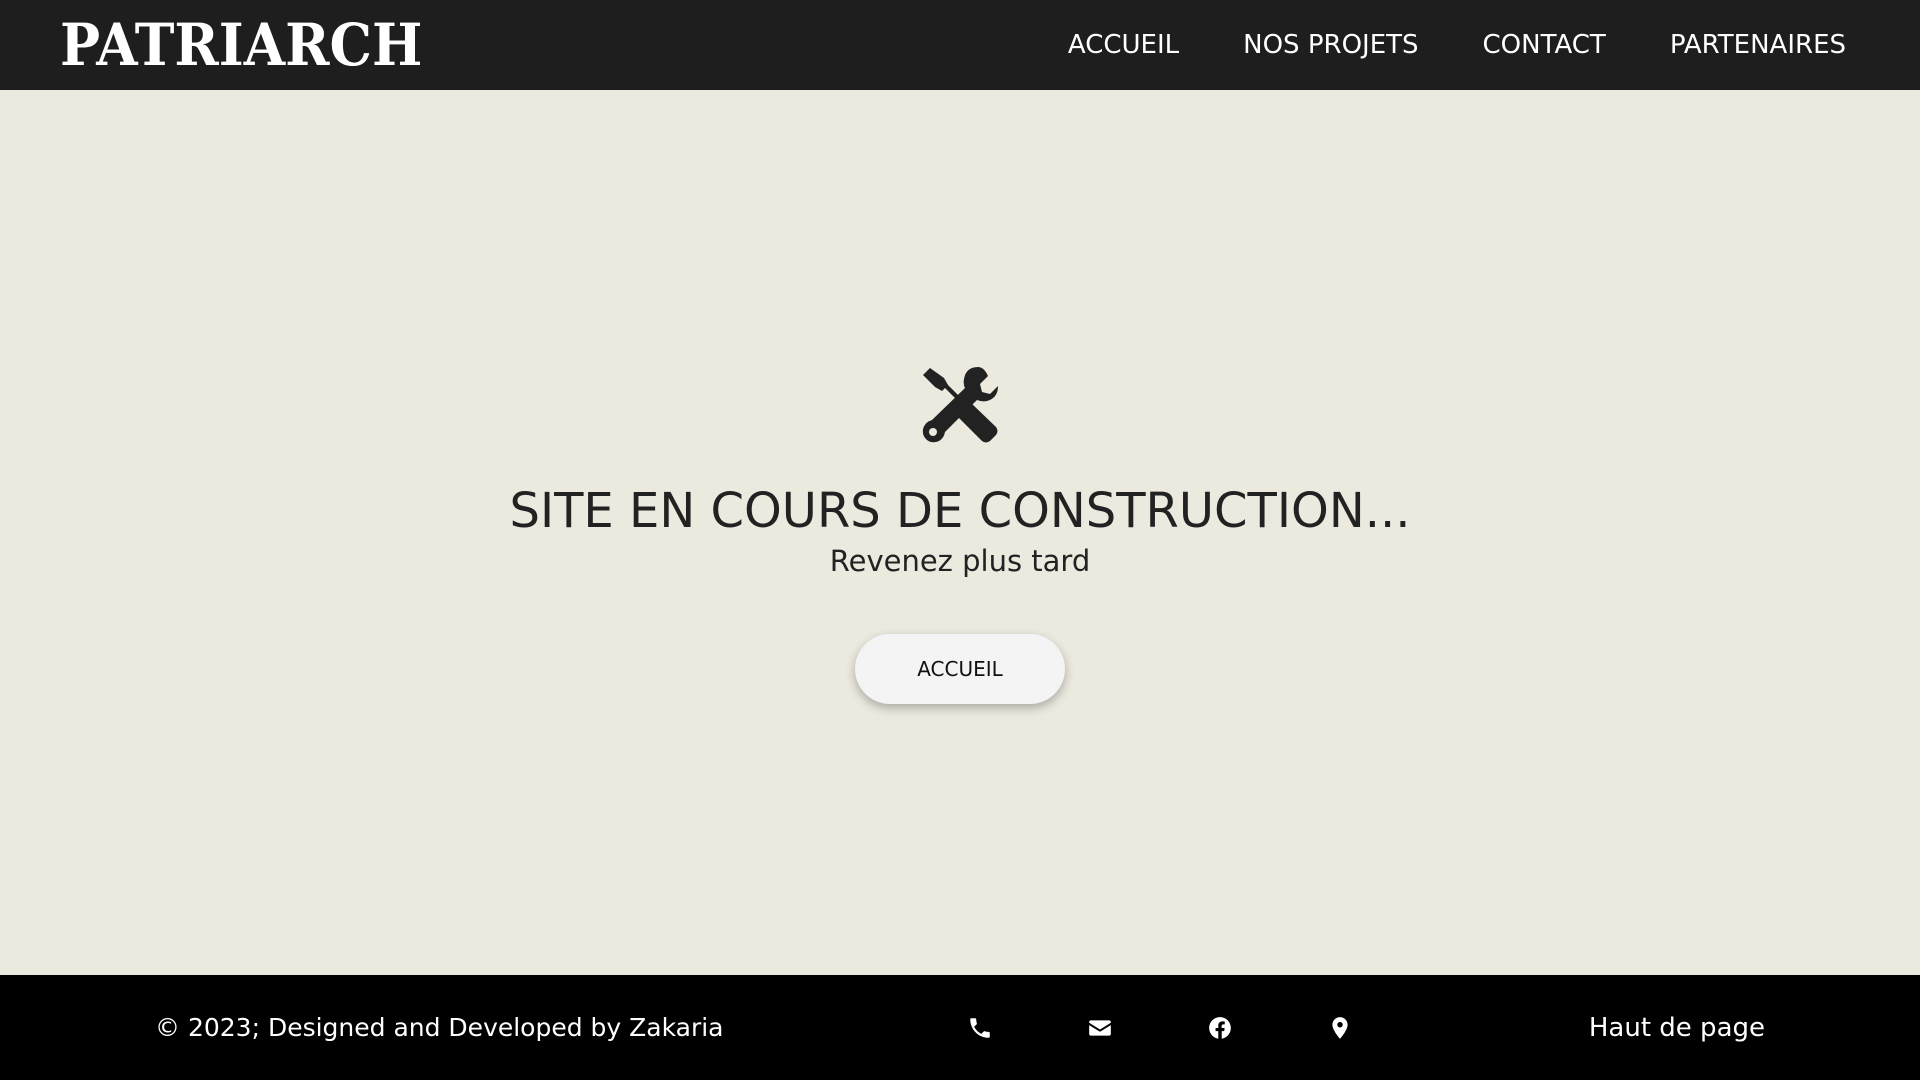 The image size is (1920, 1080). I want to click on nav-item-nos-projets: NOS PROJETS, so click(1330, 45).